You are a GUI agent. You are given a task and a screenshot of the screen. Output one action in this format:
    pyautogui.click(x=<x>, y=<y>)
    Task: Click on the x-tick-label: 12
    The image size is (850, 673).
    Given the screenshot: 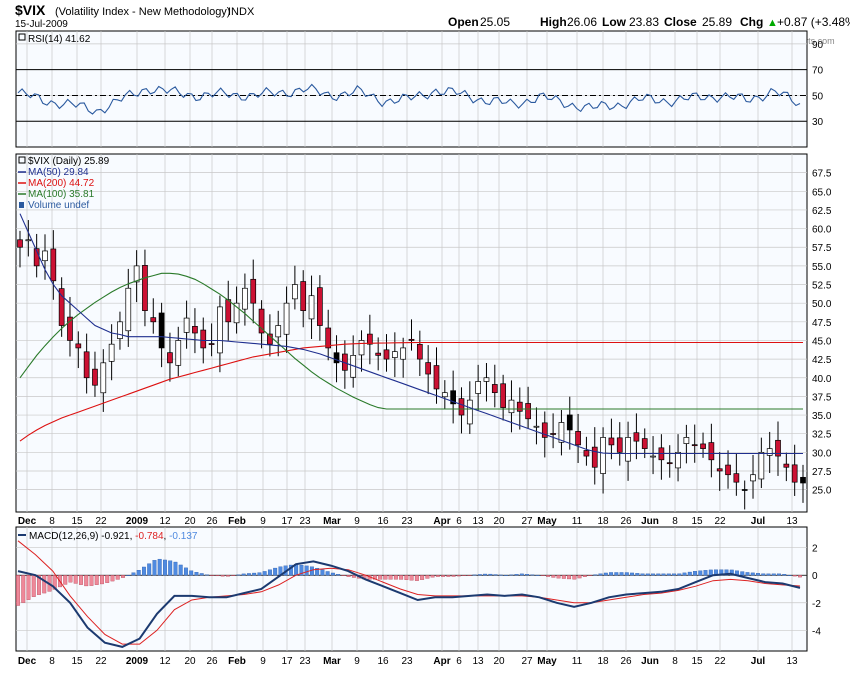 What is the action you would take?
    pyautogui.click(x=165, y=521)
    